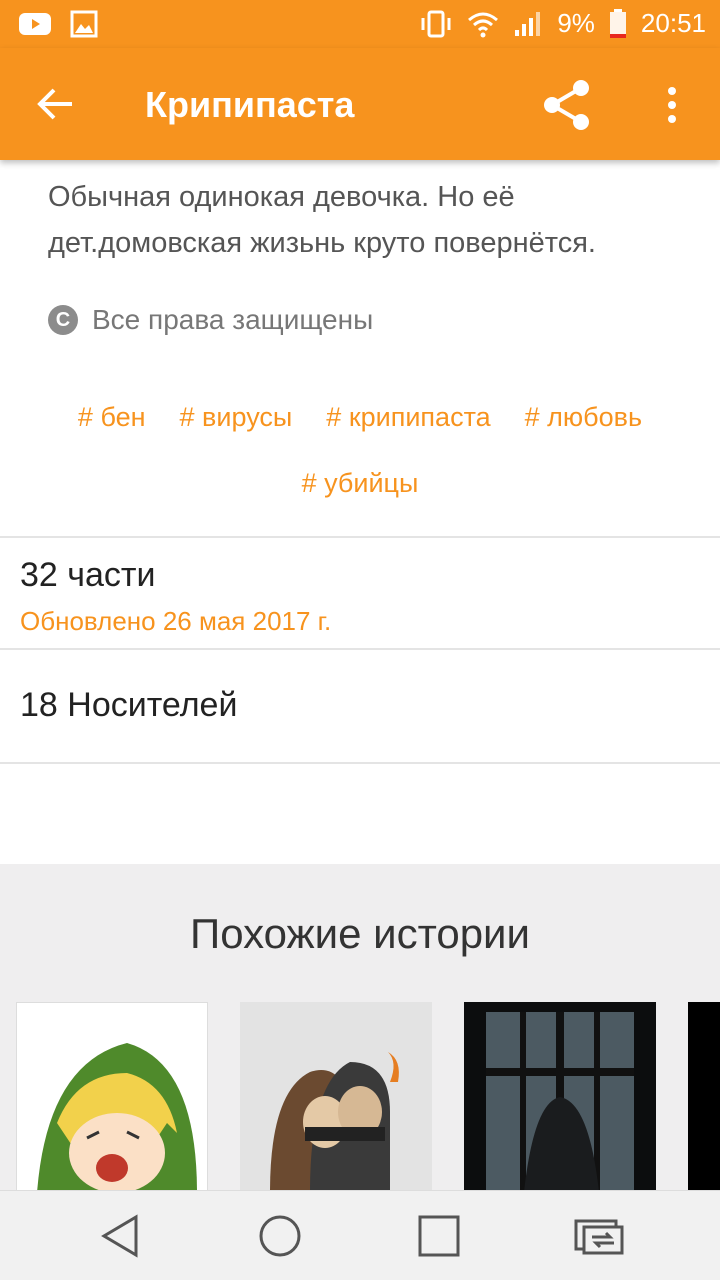 The height and width of the screenshot is (1280, 720). Describe the element at coordinates (233, 319) in the screenshot. I see `copyright-label: Все права защищены` at that location.